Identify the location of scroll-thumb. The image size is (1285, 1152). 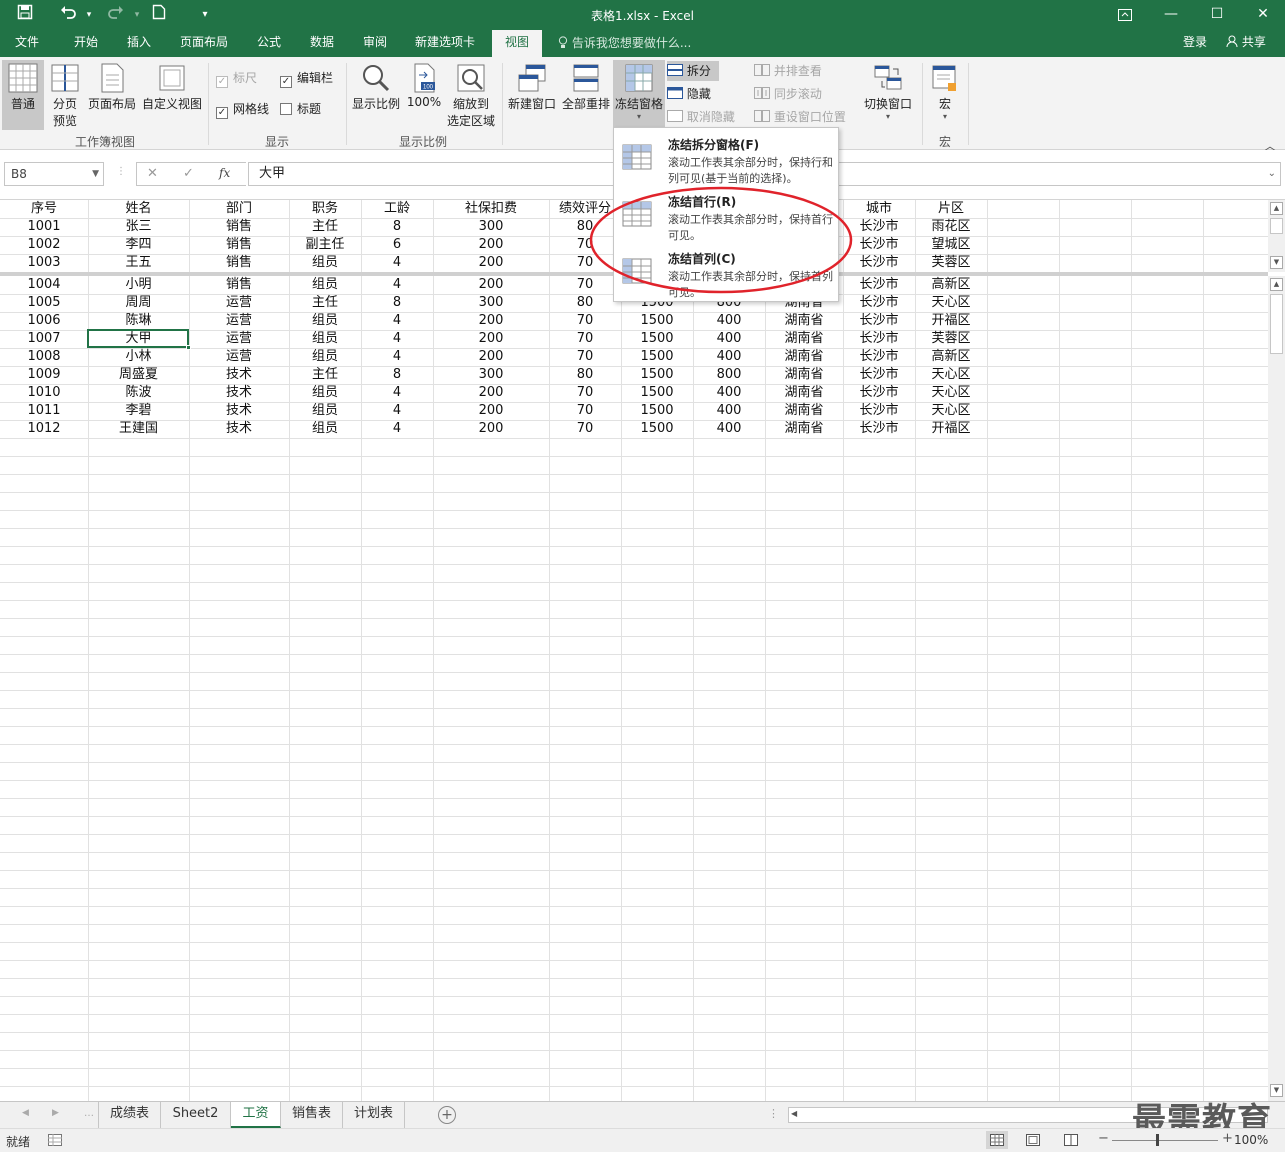
(1276, 226).